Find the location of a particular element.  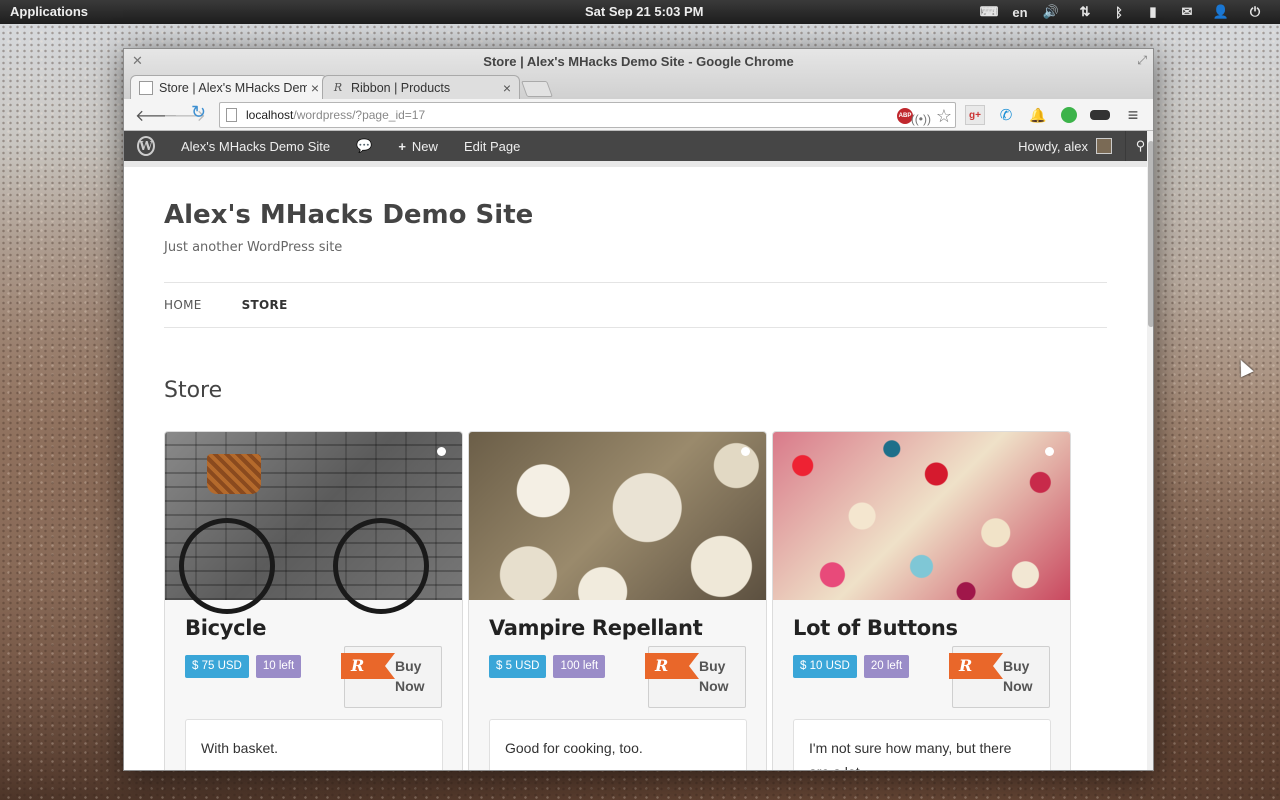

broadcast-icon: ((•)) is located at coordinates (921, 119).